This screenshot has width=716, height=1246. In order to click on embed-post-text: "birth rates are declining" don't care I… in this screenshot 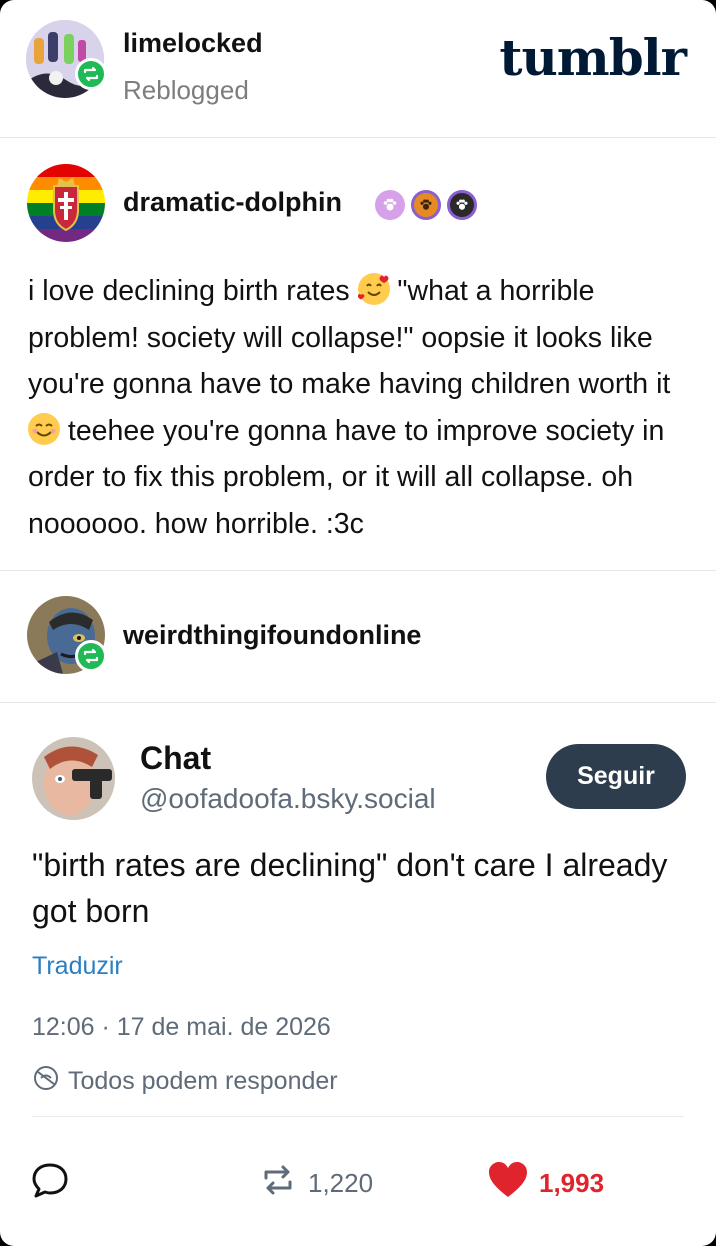, I will do `click(350, 888)`.